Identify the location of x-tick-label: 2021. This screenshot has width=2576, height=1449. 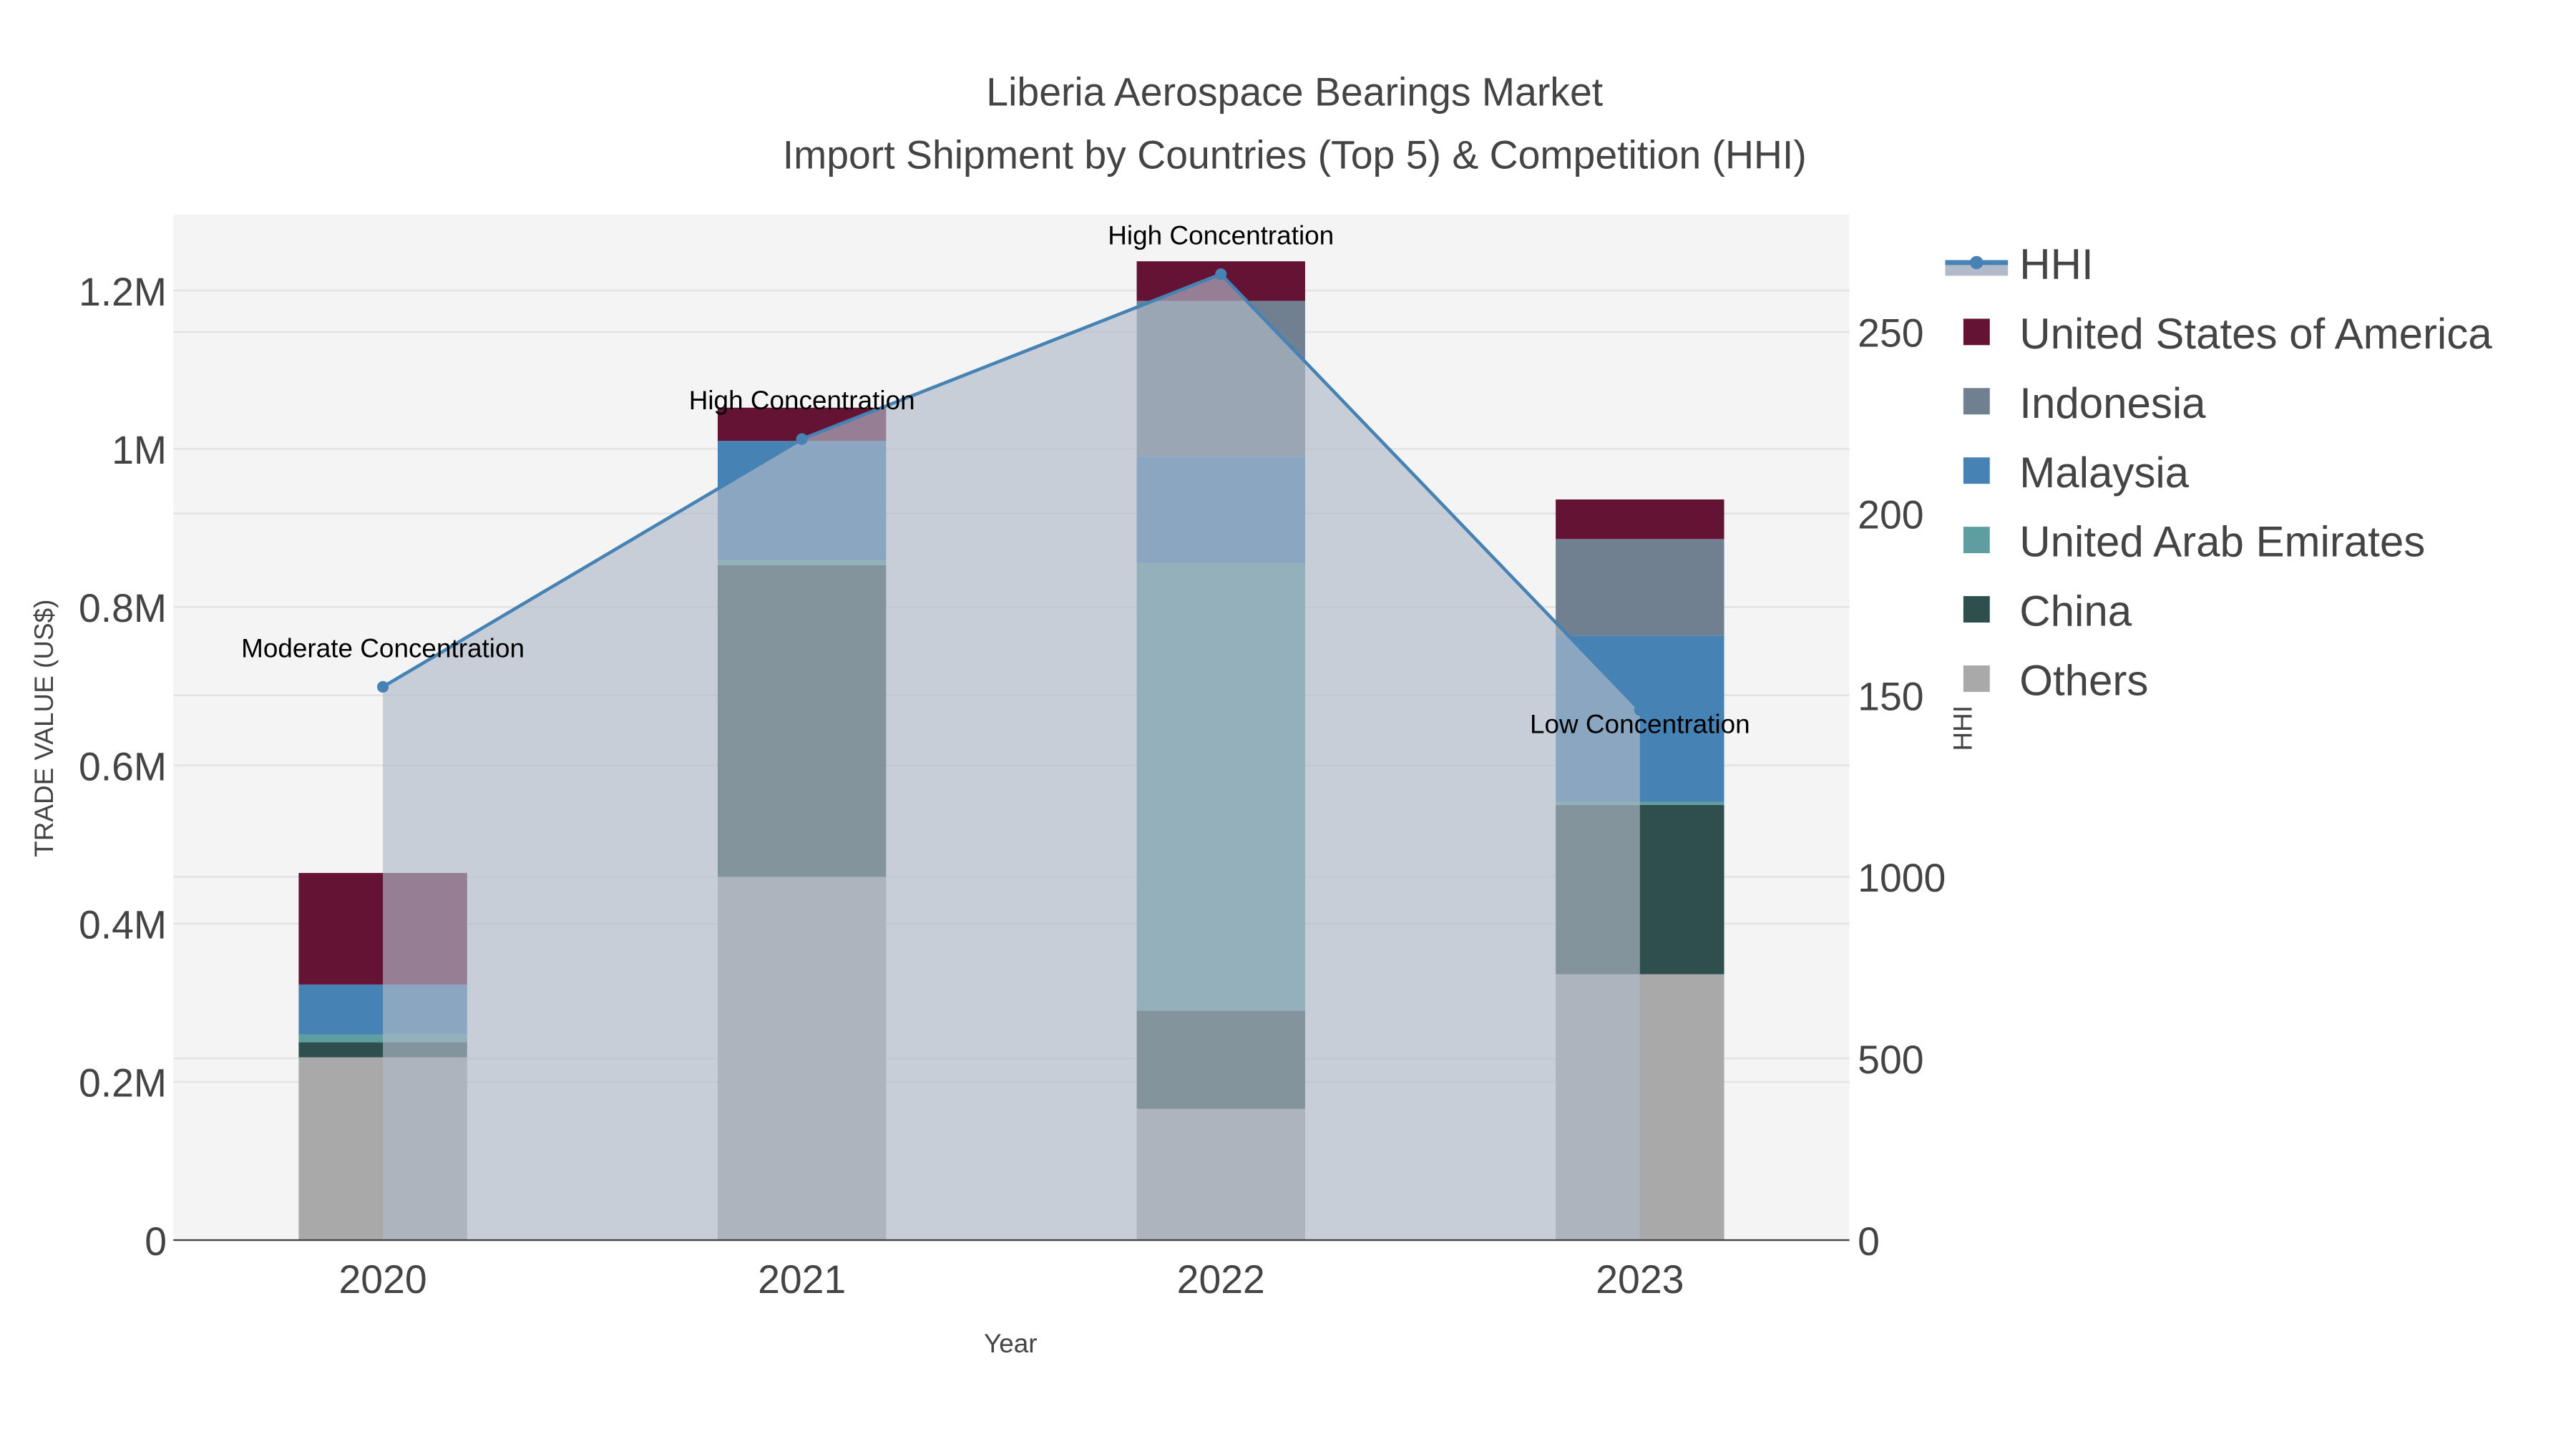
(802, 1279).